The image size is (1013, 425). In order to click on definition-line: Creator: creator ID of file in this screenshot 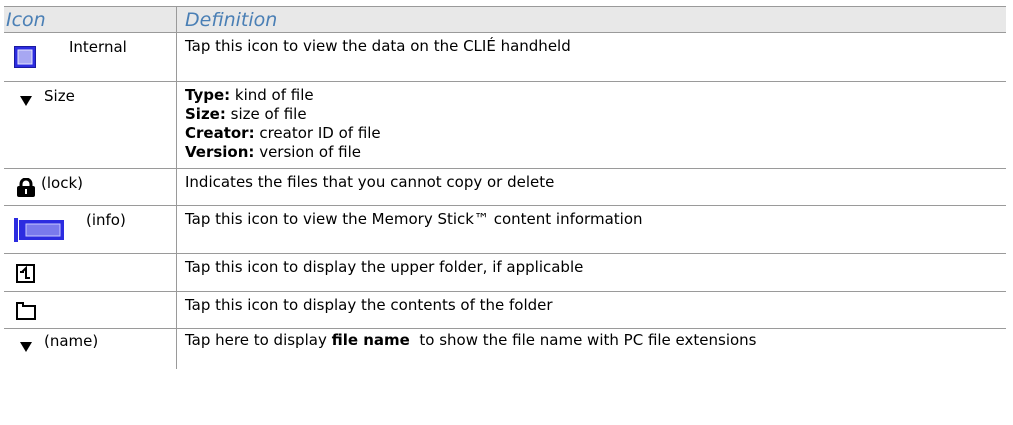, I will do `click(283, 133)`.